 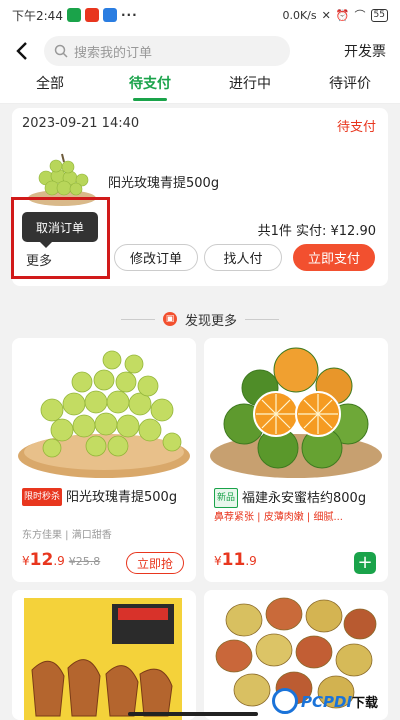 I want to click on product-subtitle: 东方佳果 | 满口甜香, so click(x=67, y=535).